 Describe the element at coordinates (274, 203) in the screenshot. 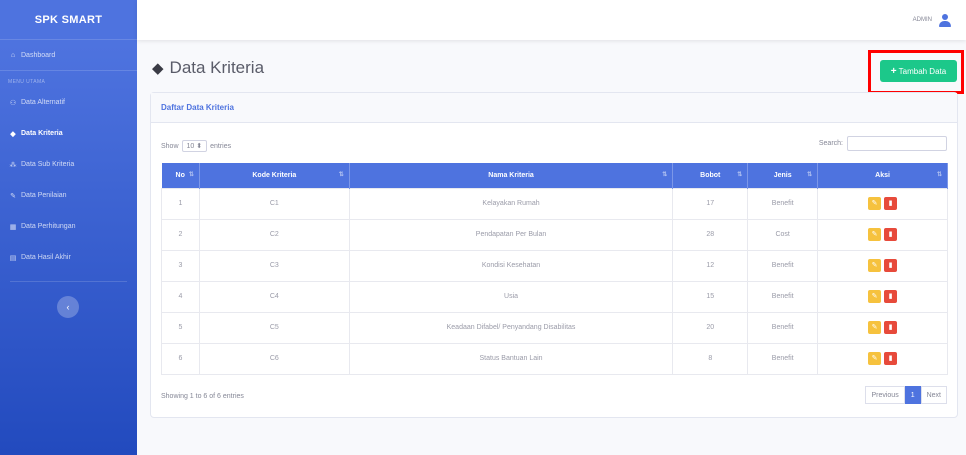

I see `cell-kode: C1` at that location.